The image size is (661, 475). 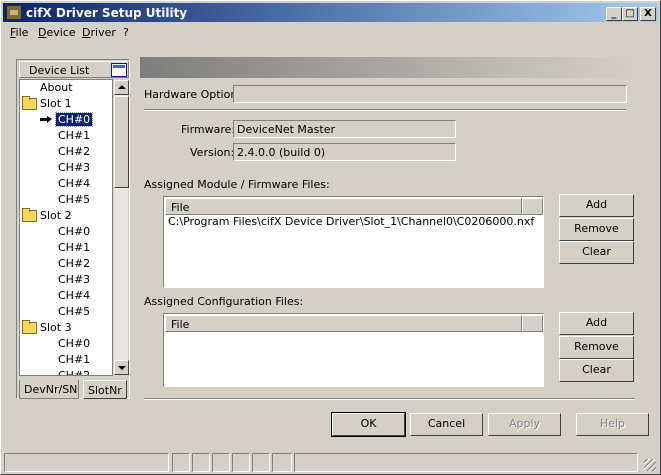 I want to click on close-button: X, so click(x=648, y=14).